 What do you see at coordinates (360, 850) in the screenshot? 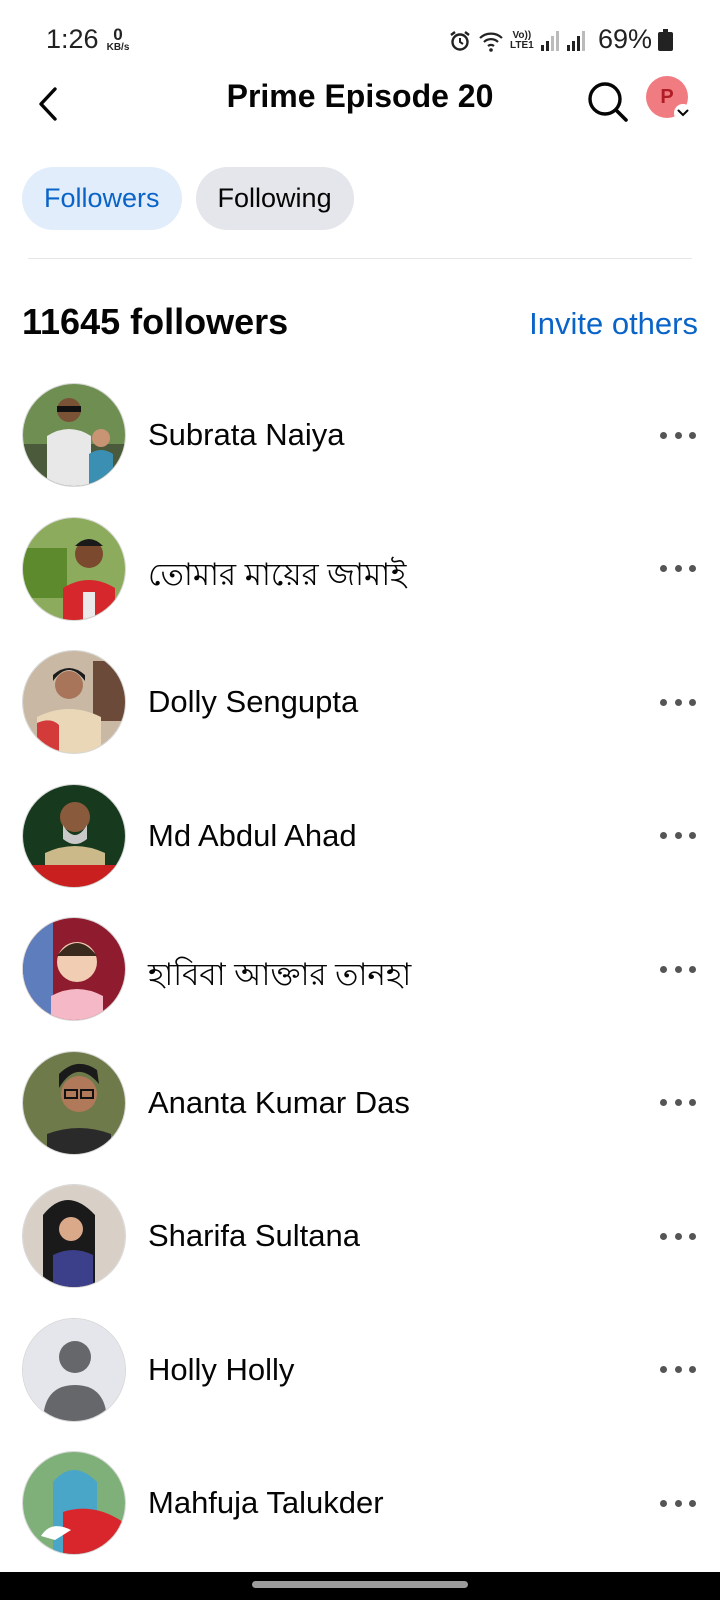
I see `list-item: Md Abdul Ahad` at bounding box center [360, 850].